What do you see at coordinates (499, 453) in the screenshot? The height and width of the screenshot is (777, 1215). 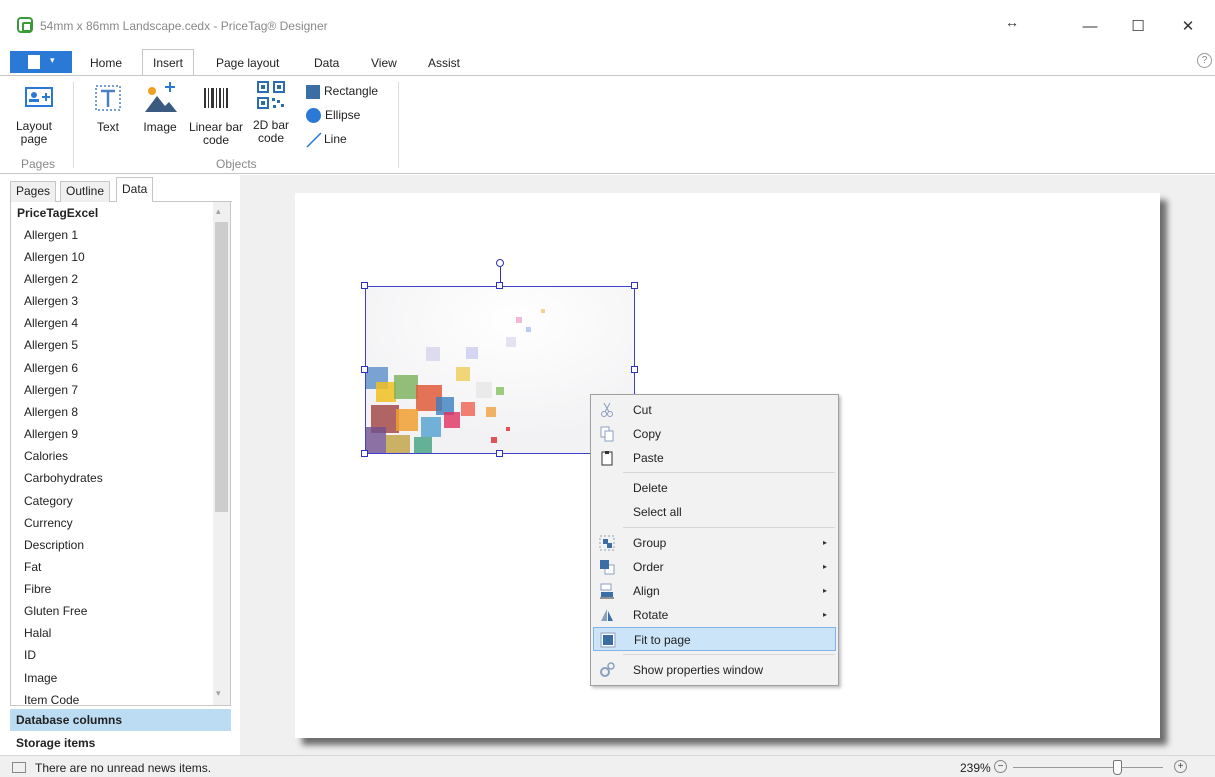 I see `resize-handle-bottom` at bounding box center [499, 453].